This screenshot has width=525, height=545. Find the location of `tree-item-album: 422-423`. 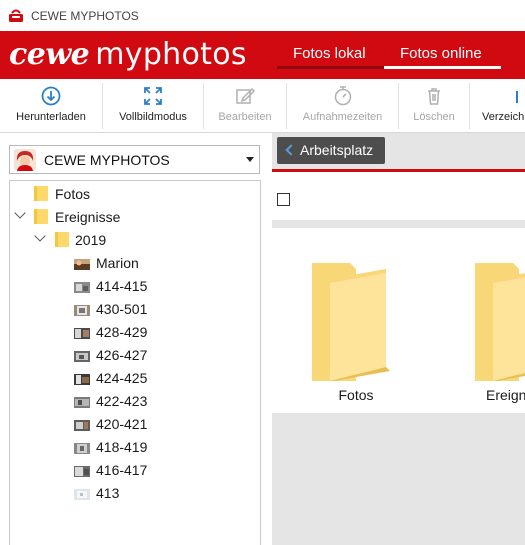

tree-item-album: 422-423 is located at coordinates (110, 400).